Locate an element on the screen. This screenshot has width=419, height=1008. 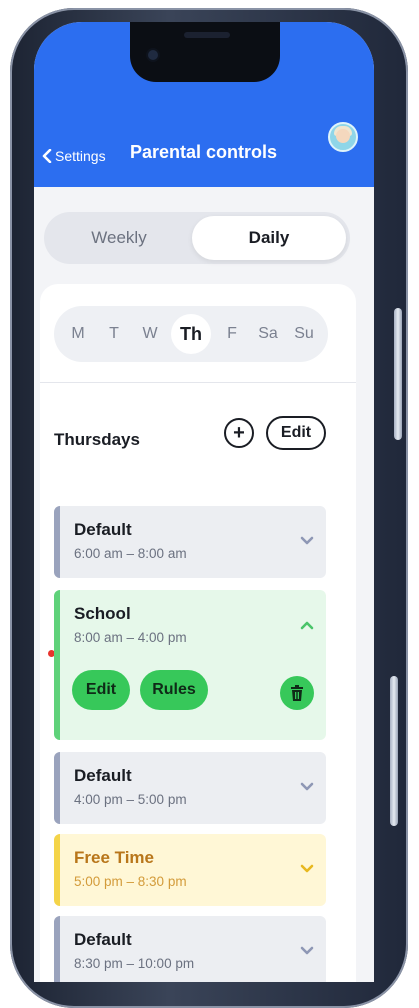
tab-daily: Daily is located at coordinates (269, 238).